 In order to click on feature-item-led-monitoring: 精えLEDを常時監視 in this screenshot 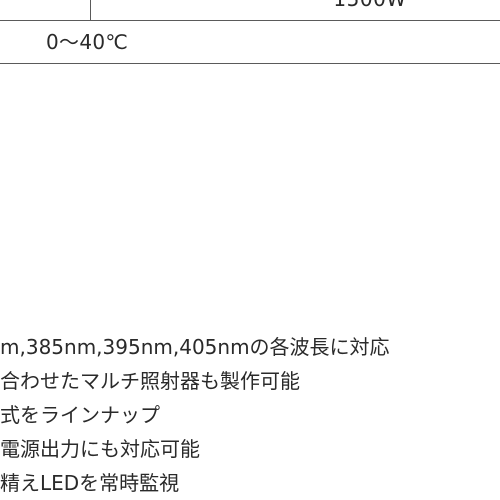, I will do `click(90, 483)`.